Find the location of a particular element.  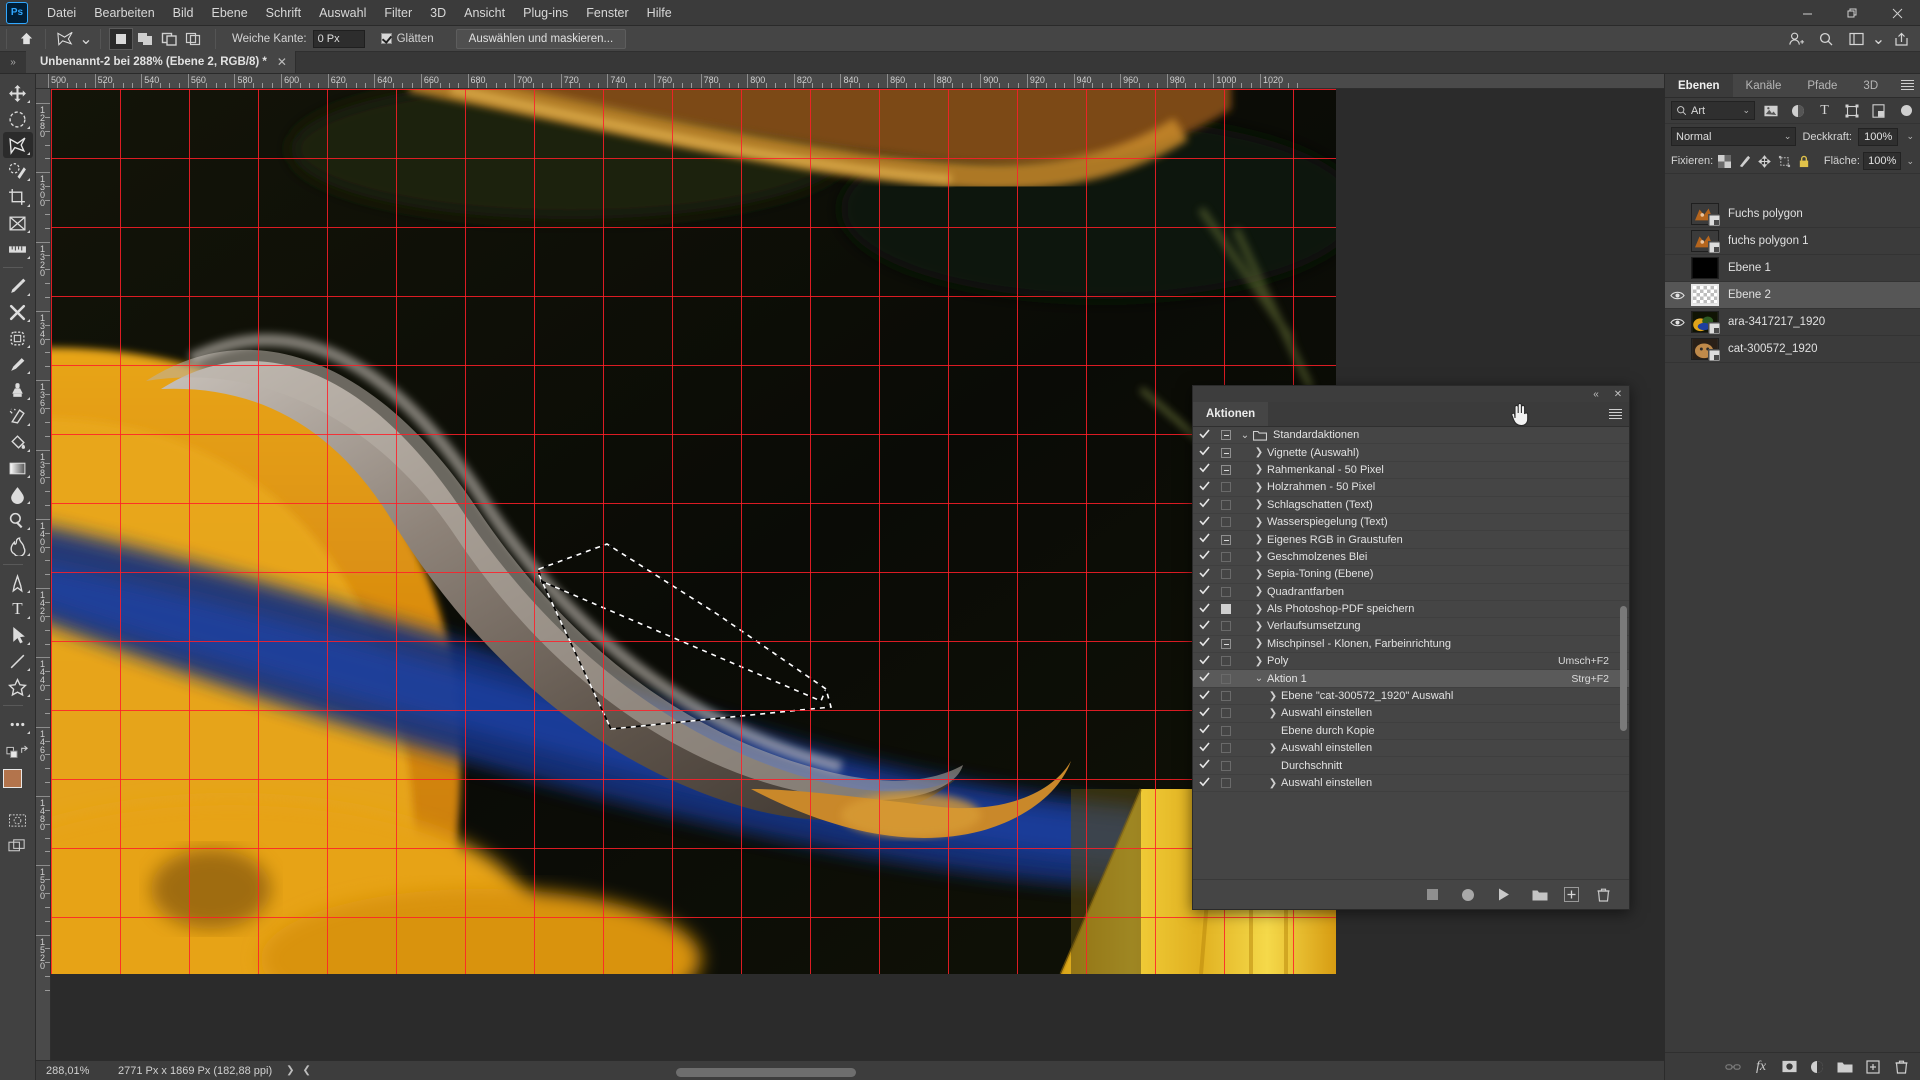

action-row: ❯ Poly Umsch+F2 is located at coordinates (1411, 662).